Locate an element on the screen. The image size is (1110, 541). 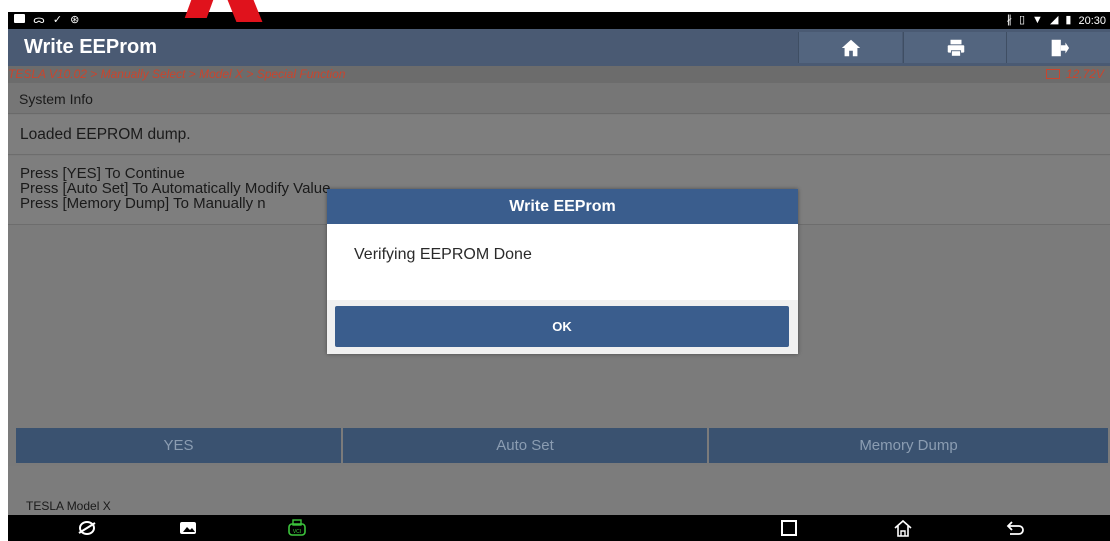
home-nav-icon is located at coordinates (903, 528).